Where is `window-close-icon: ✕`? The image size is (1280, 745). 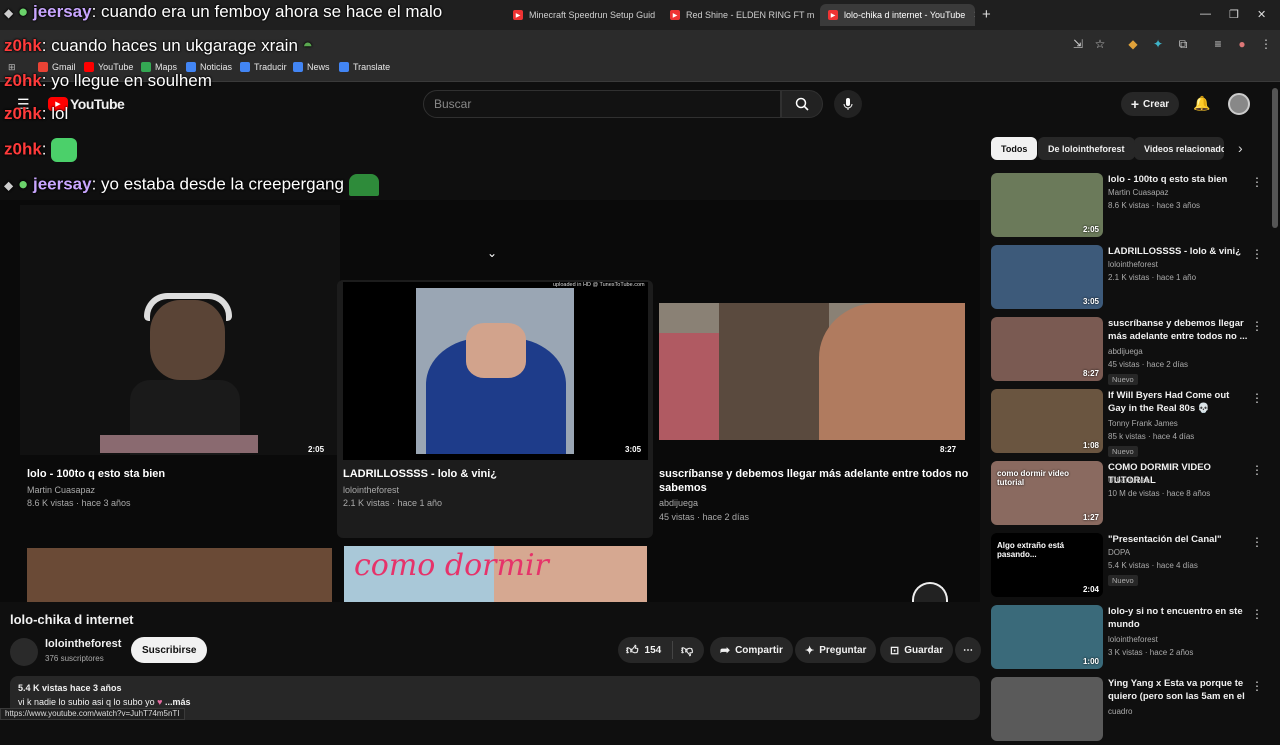 window-close-icon: ✕ is located at coordinates (1261, 14).